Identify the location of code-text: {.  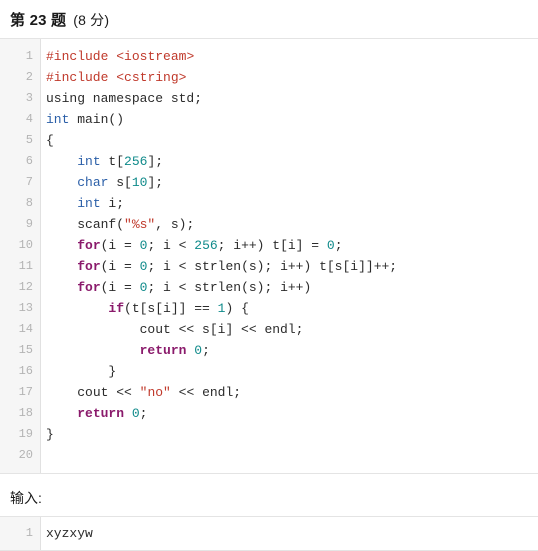
(50, 140).